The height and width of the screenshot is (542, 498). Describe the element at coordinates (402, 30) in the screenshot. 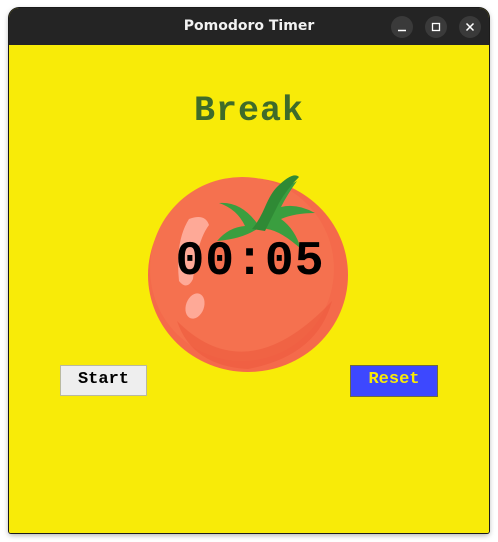

I see `minimize-icon` at that location.